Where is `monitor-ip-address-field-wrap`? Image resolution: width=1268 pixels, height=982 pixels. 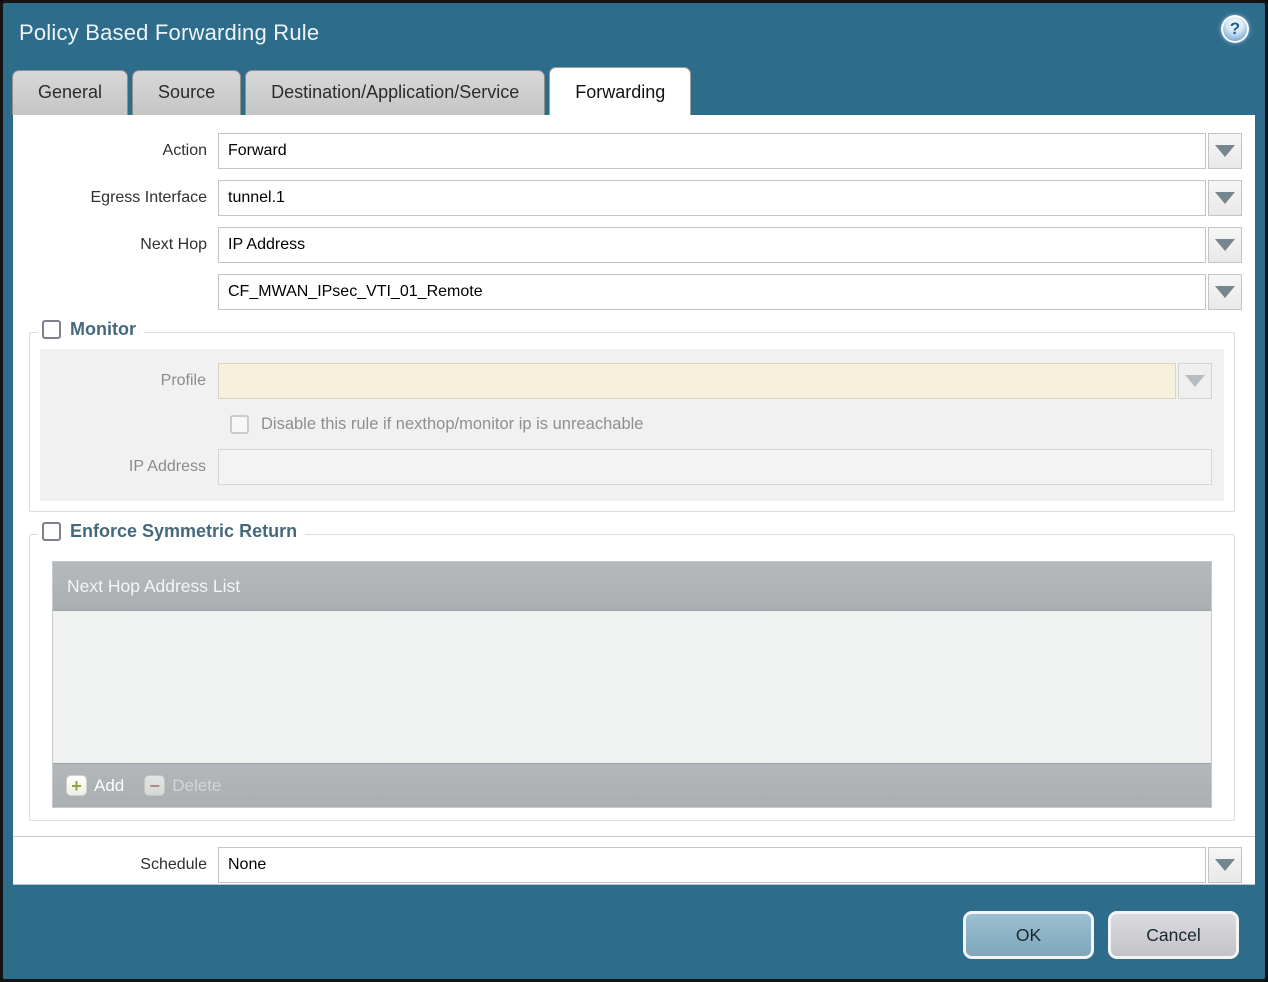 monitor-ip-address-field-wrap is located at coordinates (715, 467).